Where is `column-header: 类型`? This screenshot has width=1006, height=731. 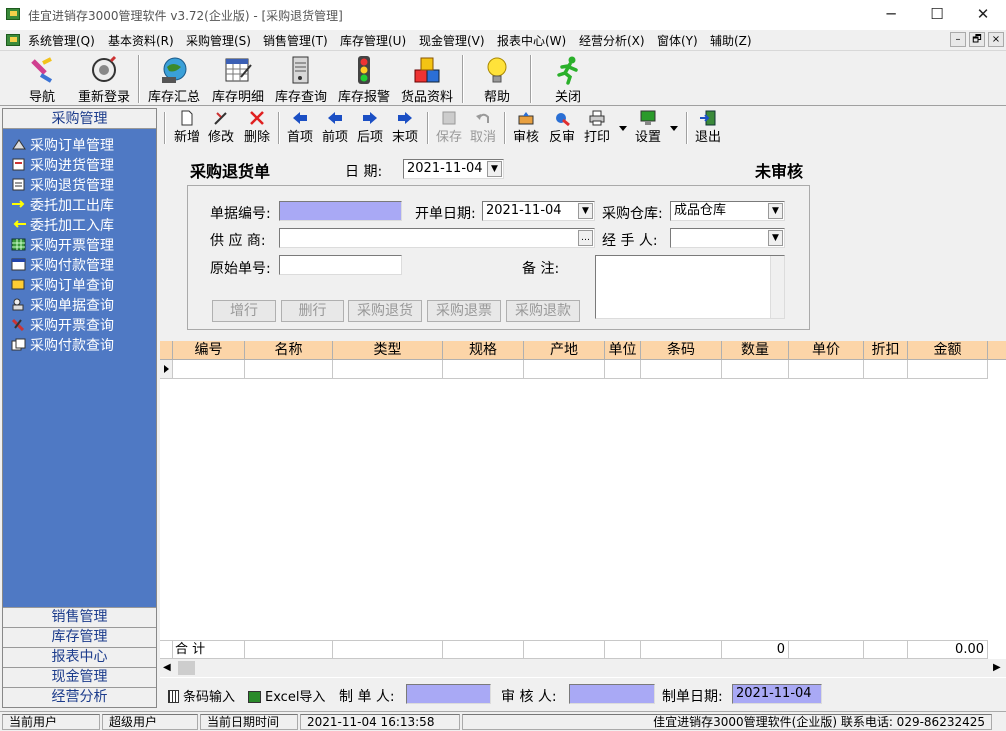
column-header: 类型 is located at coordinates (388, 350).